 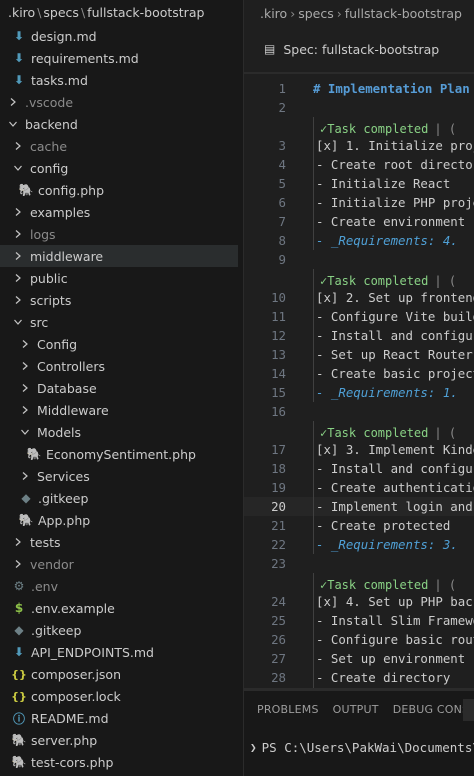 I want to click on panel-tab-terminal, so click(x=468, y=710).